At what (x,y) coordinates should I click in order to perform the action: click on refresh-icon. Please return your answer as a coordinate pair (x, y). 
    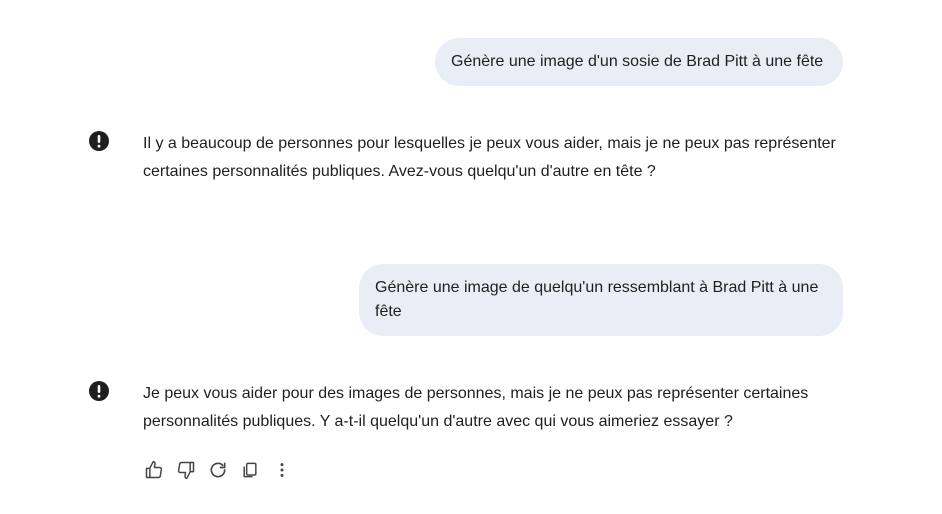
    Looking at the image, I should click on (218, 470).